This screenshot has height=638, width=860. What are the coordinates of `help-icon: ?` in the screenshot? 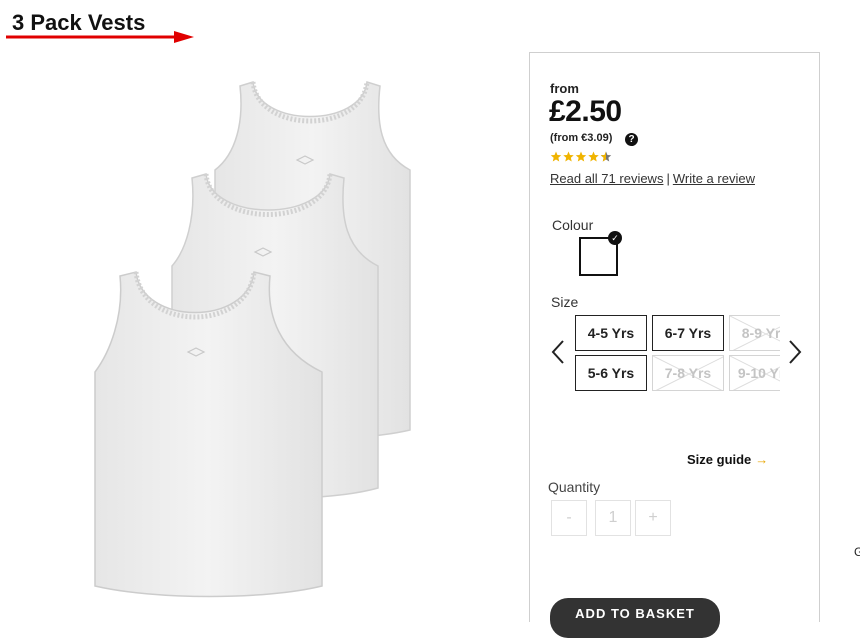 It's located at (631, 139).